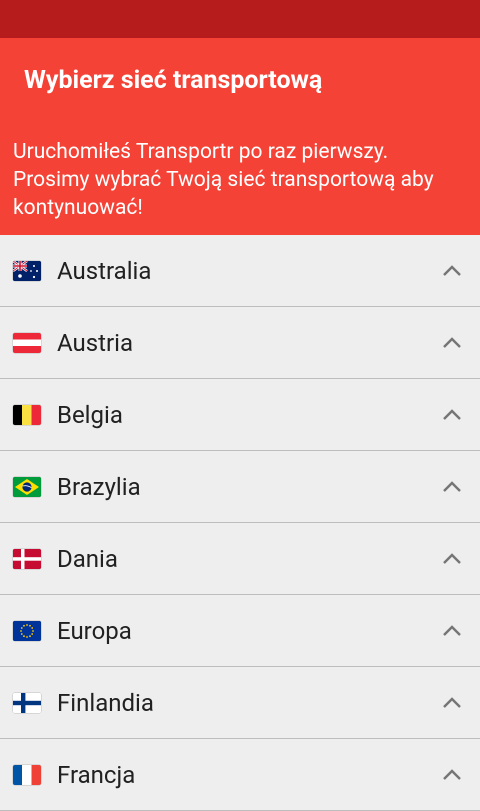  I want to click on country-name: Belgia, so click(90, 414).